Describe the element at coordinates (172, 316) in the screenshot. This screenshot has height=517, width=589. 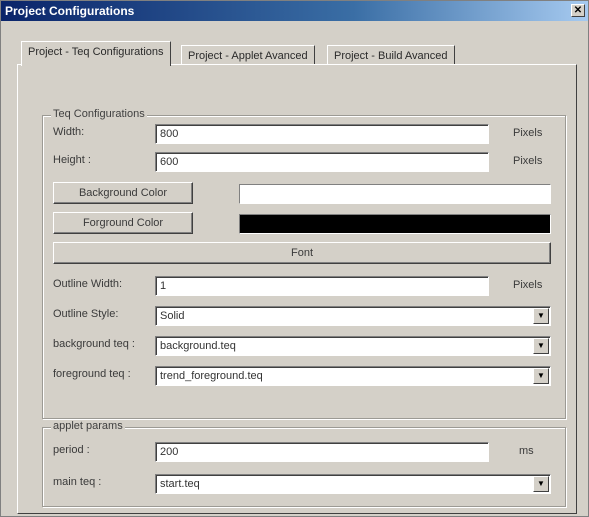
I see `outline-style-value: Solid` at that location.